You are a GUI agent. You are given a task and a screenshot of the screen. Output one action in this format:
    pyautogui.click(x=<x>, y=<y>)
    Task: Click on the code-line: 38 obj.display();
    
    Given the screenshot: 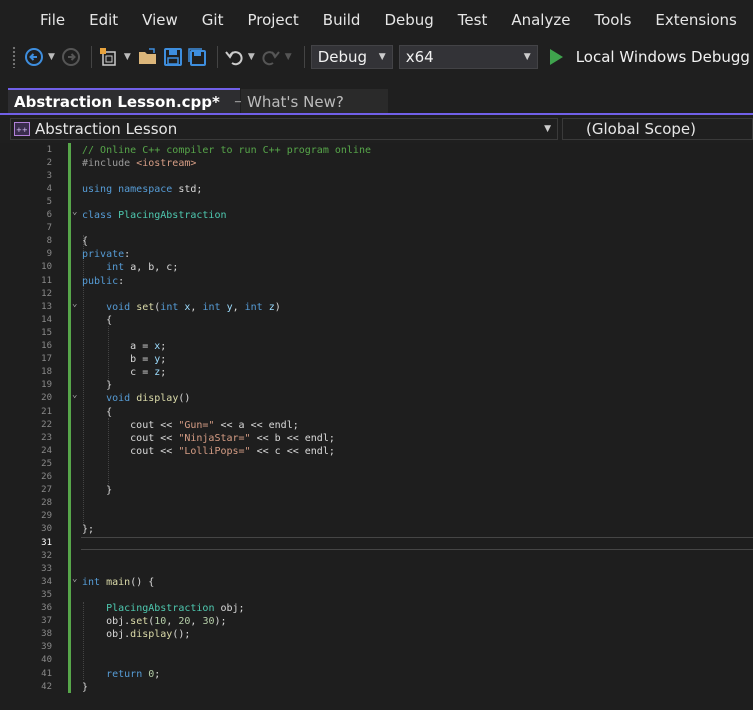 What is the action you would take?
    pyautogui.click(x=376, y=634)
    